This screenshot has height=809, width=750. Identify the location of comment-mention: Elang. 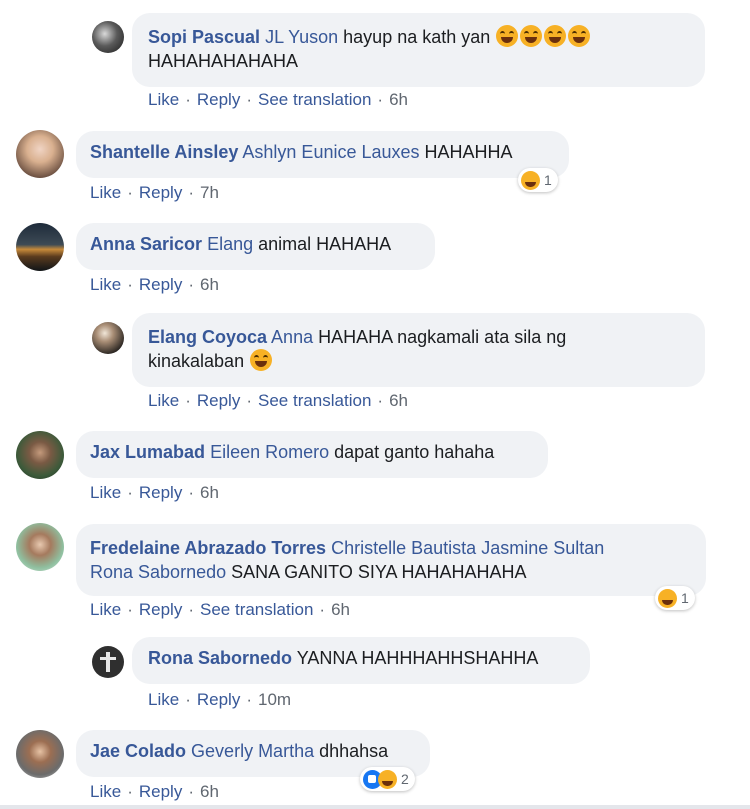
(230, 244).